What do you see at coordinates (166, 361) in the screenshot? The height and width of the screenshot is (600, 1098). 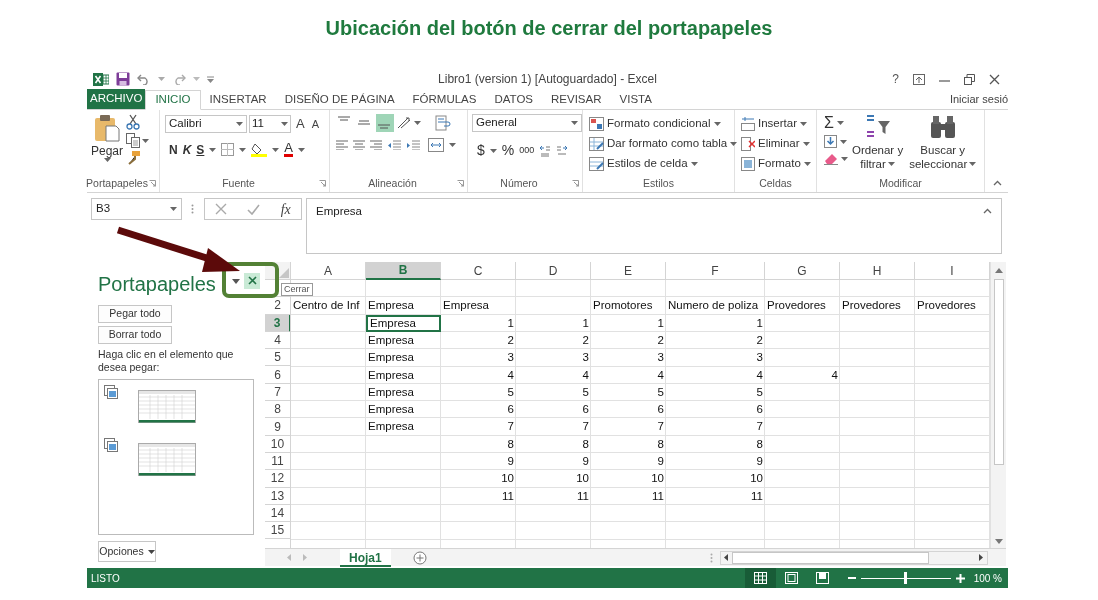 I see `pane-hint: Haga clic en el elemento que desea pegar:` at bounding box center [166, 361].